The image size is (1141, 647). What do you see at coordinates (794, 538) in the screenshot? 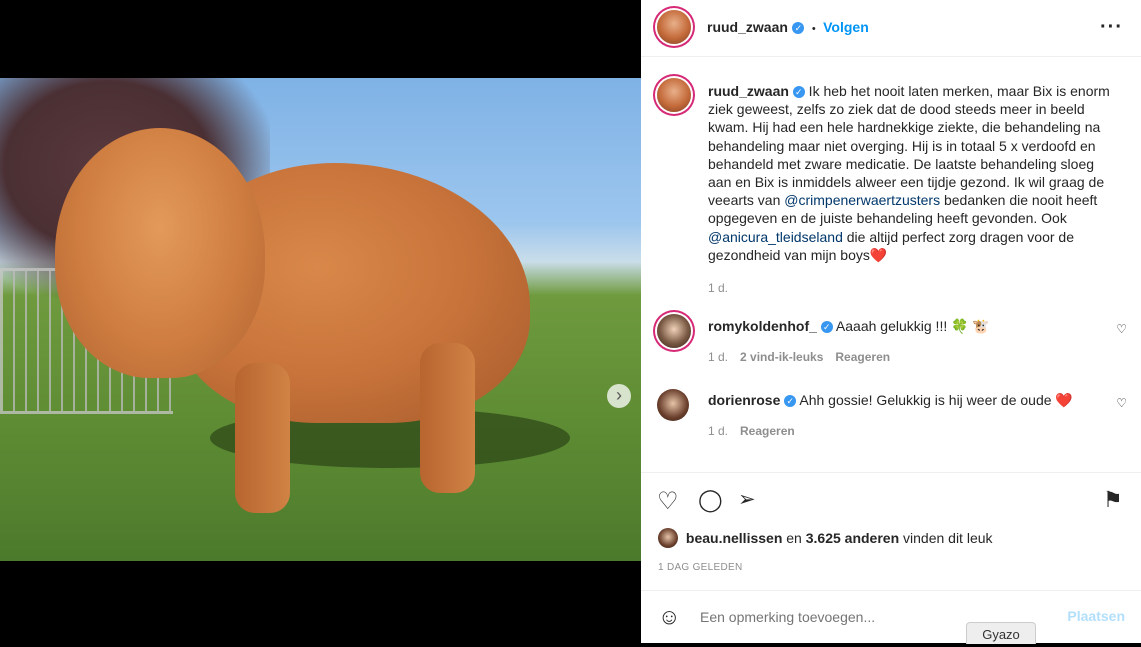
I see `likes-connector: en` at bounding box center [794, 538].